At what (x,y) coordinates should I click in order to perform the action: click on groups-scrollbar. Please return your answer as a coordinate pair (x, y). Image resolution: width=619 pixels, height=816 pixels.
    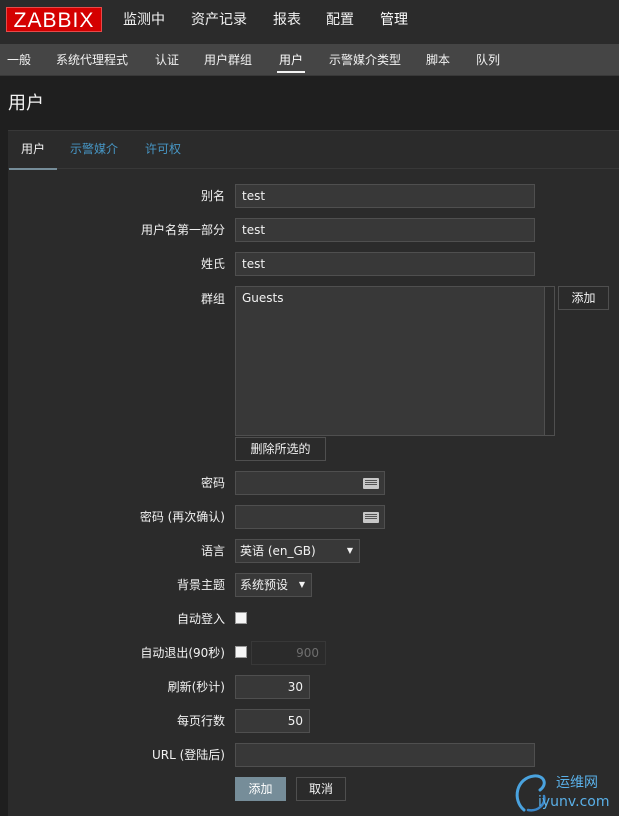
    Looking at the image, I should click on (549, 361).